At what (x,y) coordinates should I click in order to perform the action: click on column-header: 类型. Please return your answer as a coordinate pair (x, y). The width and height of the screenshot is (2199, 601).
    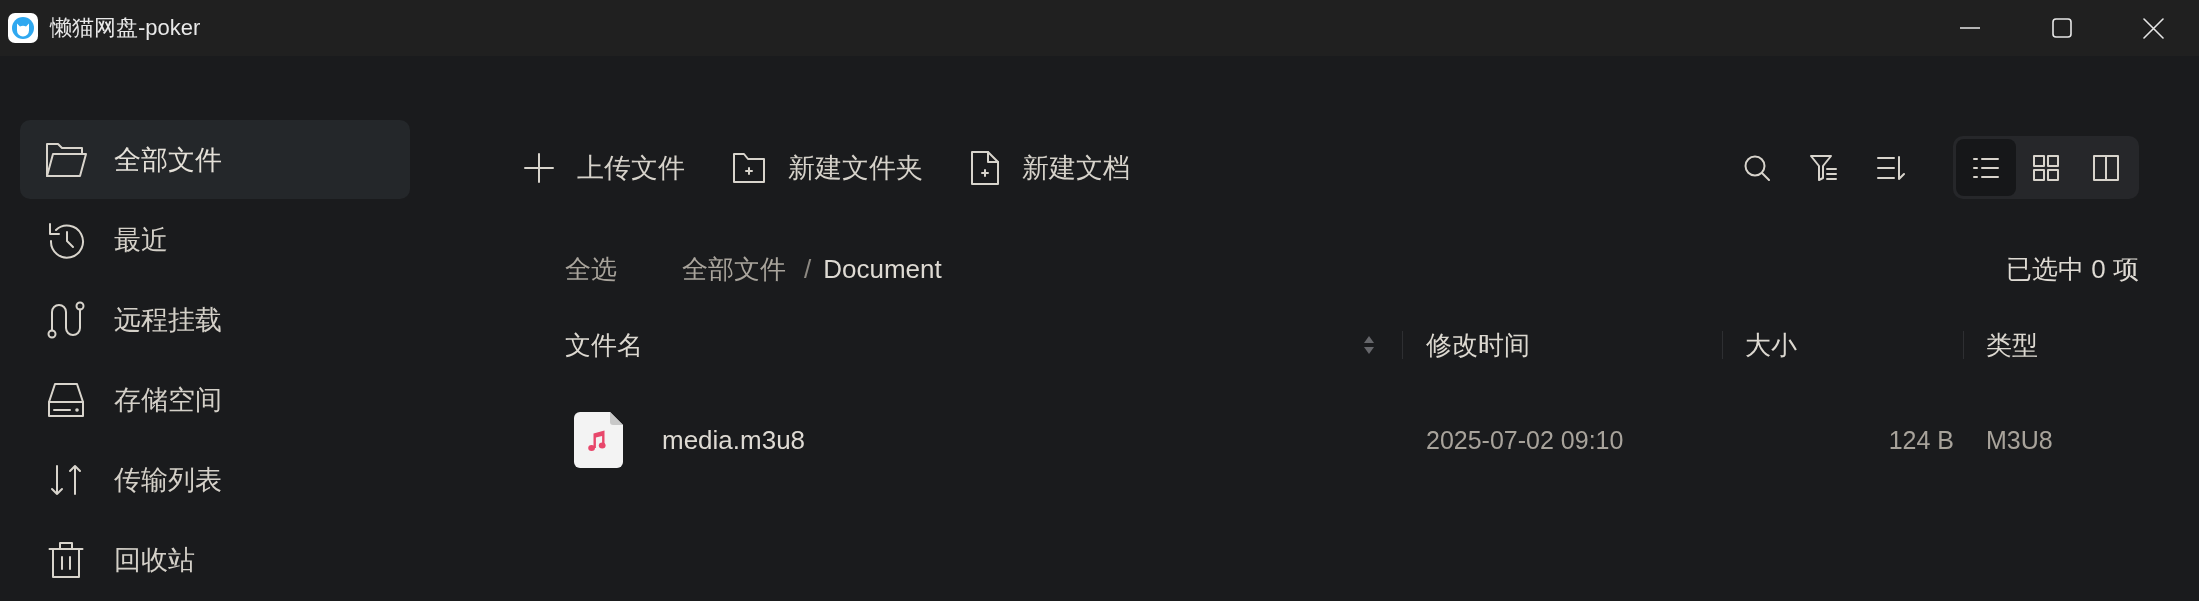
    Looking at the image, I should click on (2012, 345).